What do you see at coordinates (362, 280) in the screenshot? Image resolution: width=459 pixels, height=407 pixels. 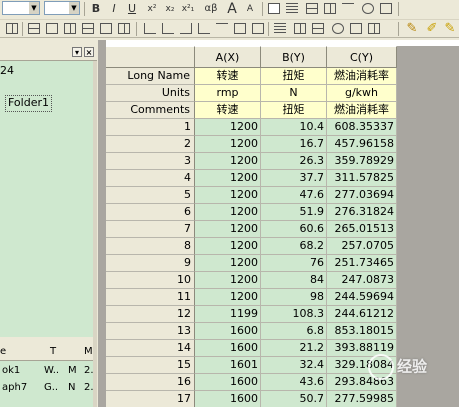 I see `data-cell: 247.0873` at bounding box center [362, 280].